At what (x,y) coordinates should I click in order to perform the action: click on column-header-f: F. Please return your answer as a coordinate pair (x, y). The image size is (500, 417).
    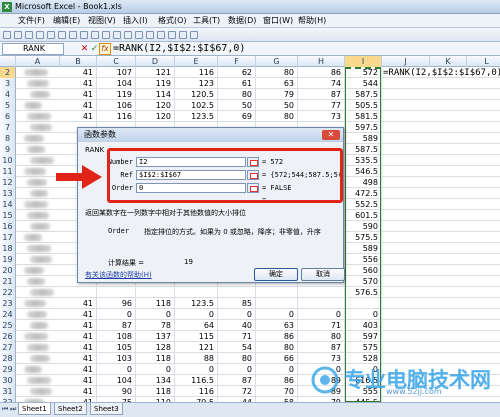
    Looking at the image, I should click on (237, 61).